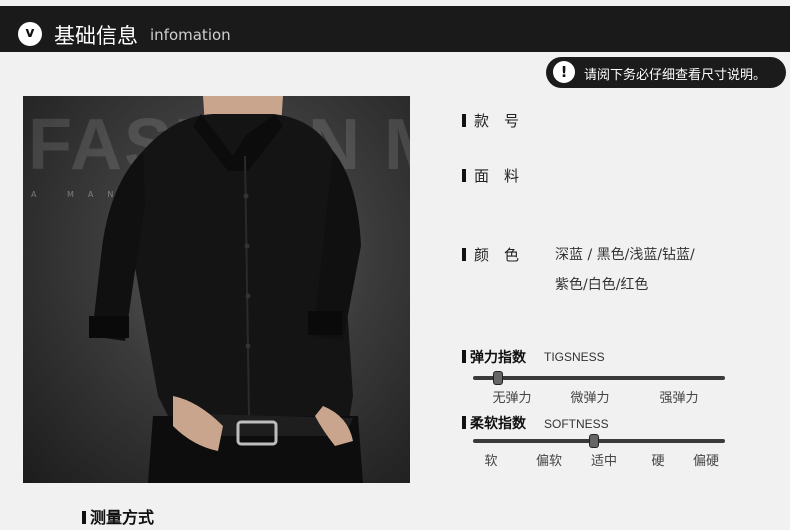 The image size is (790, 530). What do you see at coordinates (602, 285) in the screenshot?
I see `color-values-line2: 紫色/白色/红色` at bounding box center [602, 285].